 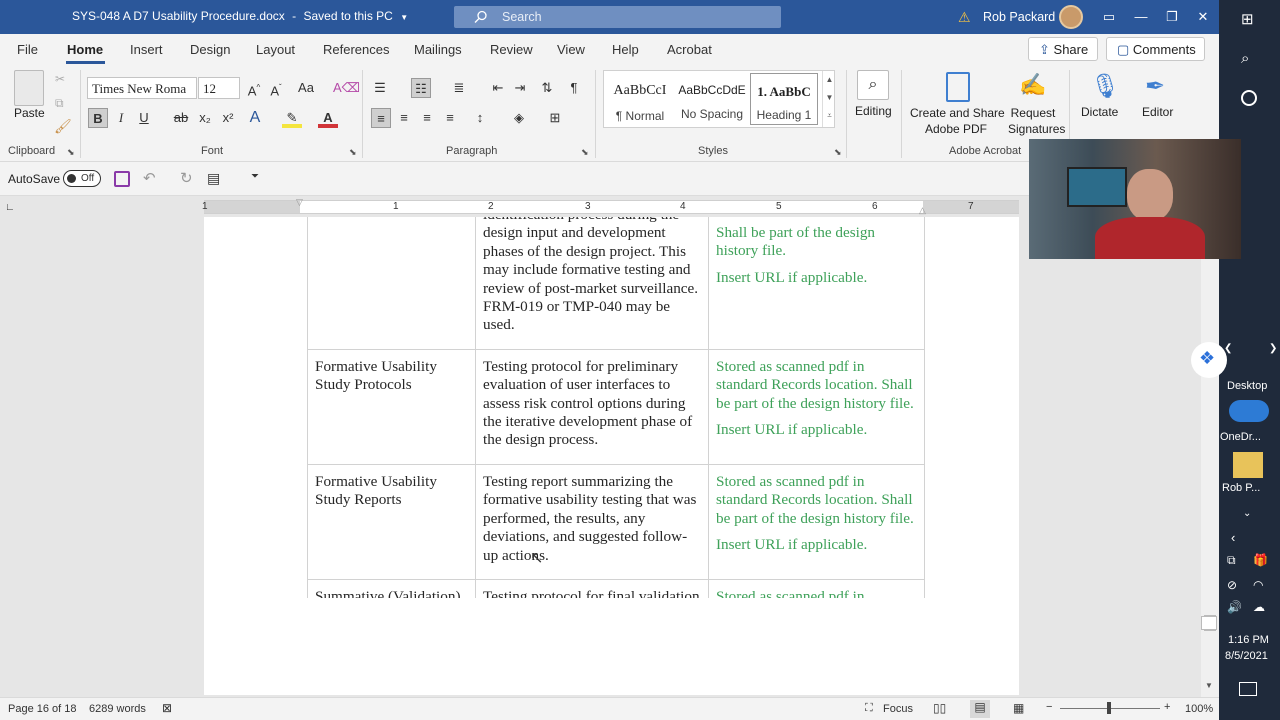 I want to click on windows-icon: ⊞, so click(x=1247, y=19).